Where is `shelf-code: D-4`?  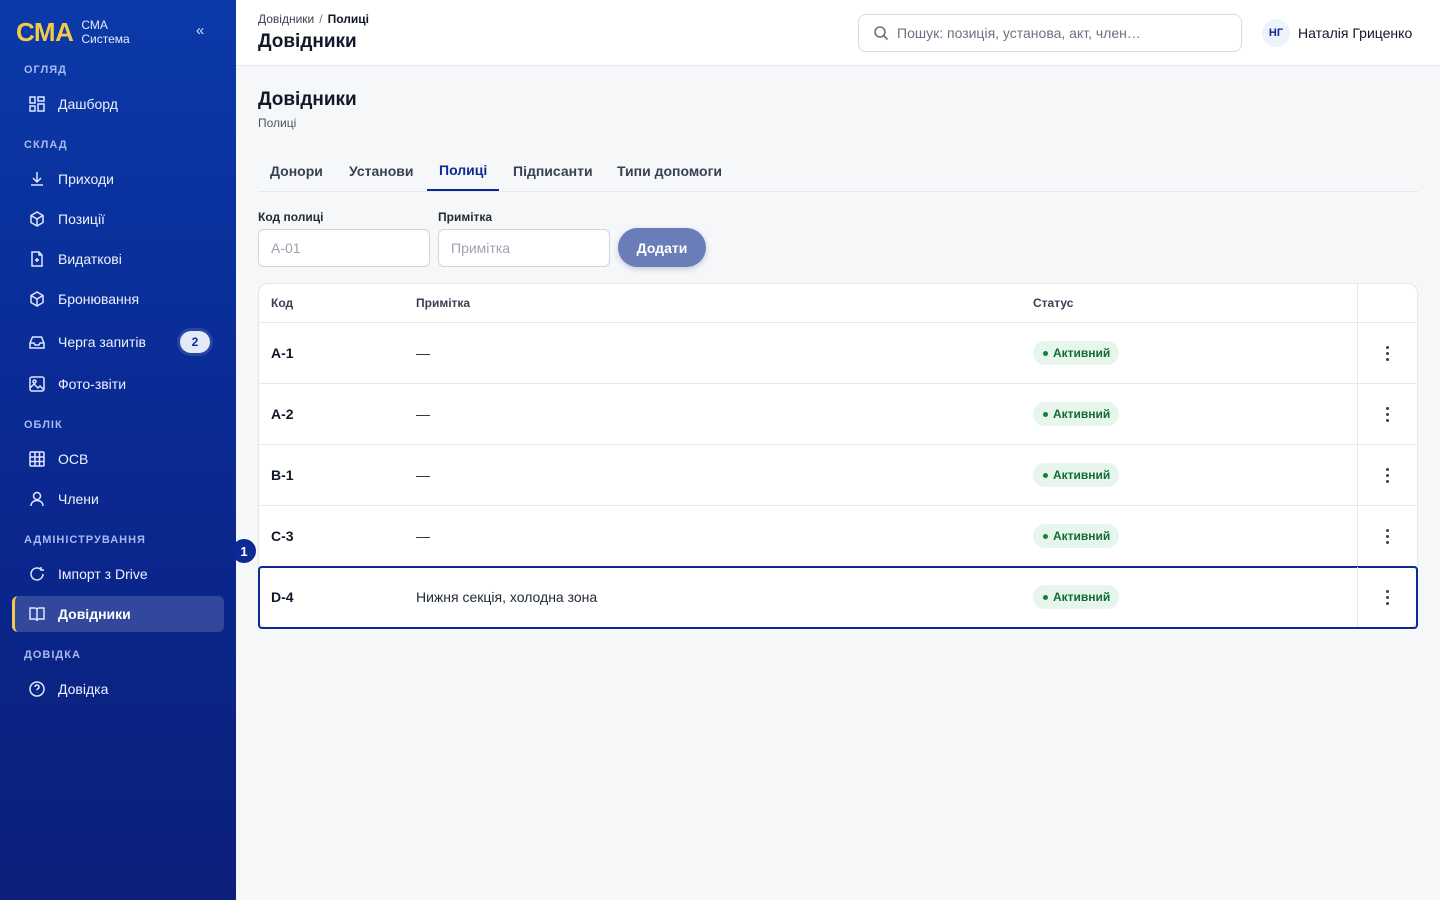 shelf-code: D-4 is located at coordinates (282, 597).